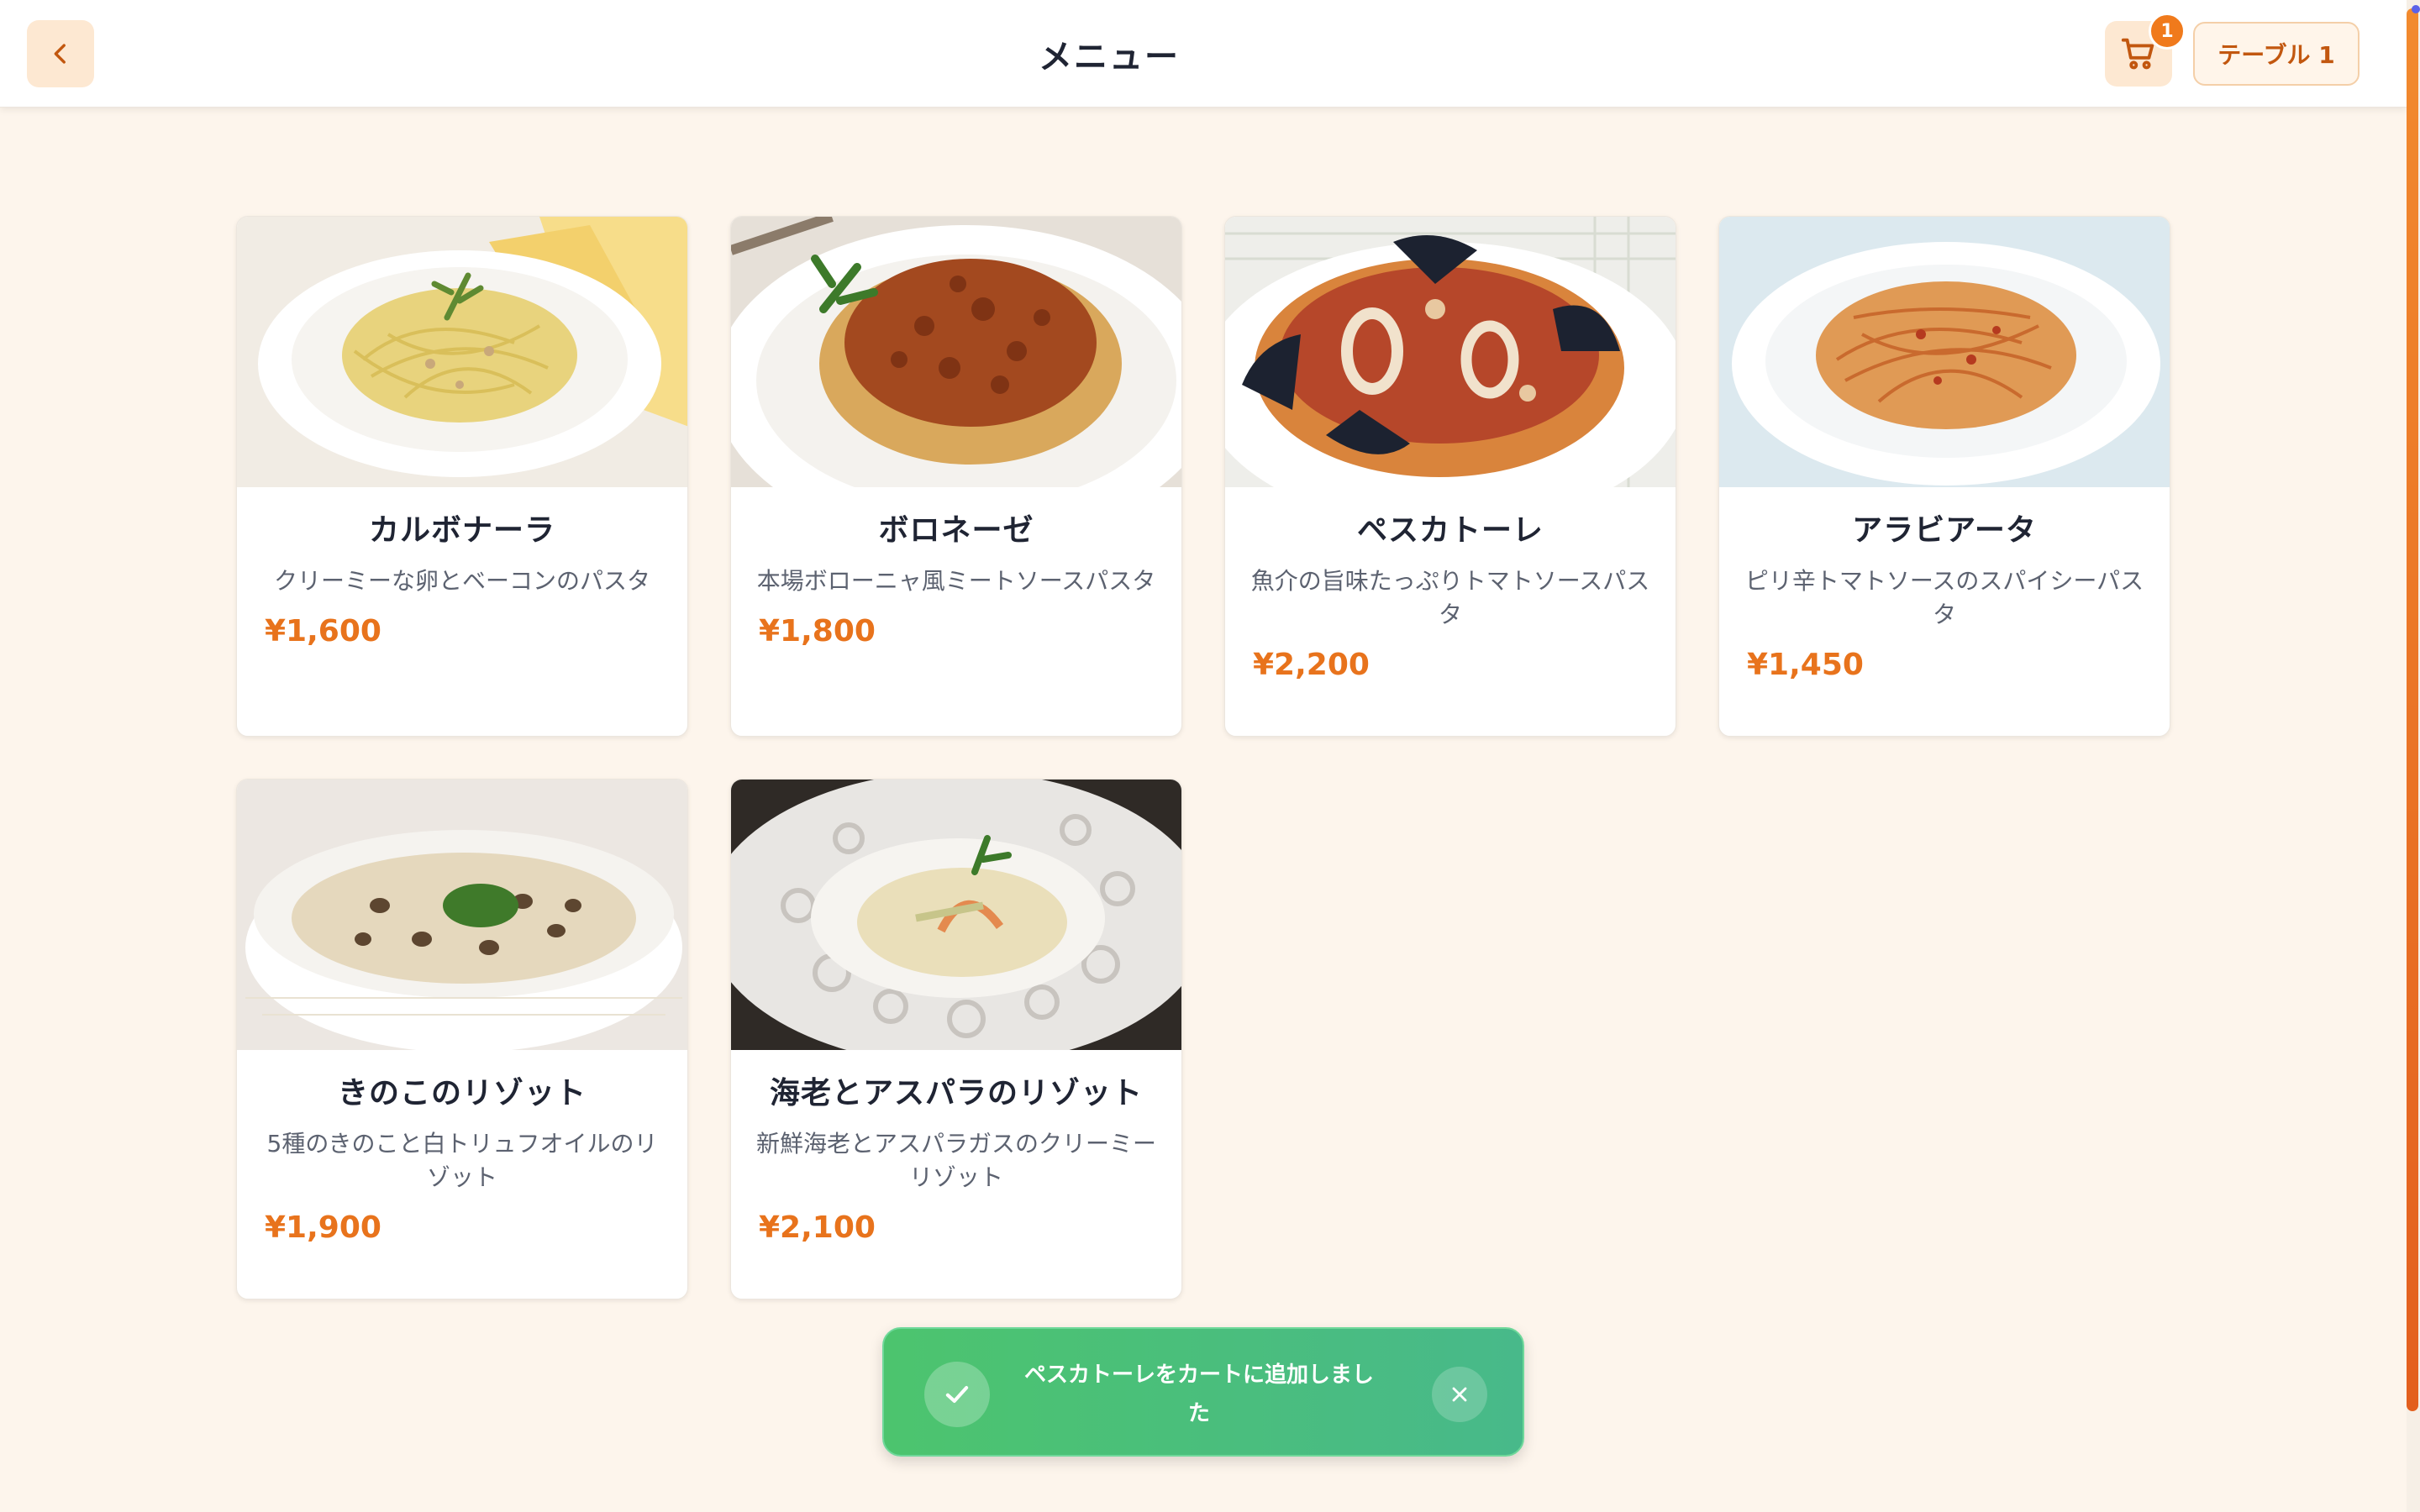 This screenshot has width=2420, height=1512. Describe the element at coordinates (957, 1160) in the screenshot. I see `item-description: 新鮮海老とアスパラガスのクリーミーリゾット` at that location.